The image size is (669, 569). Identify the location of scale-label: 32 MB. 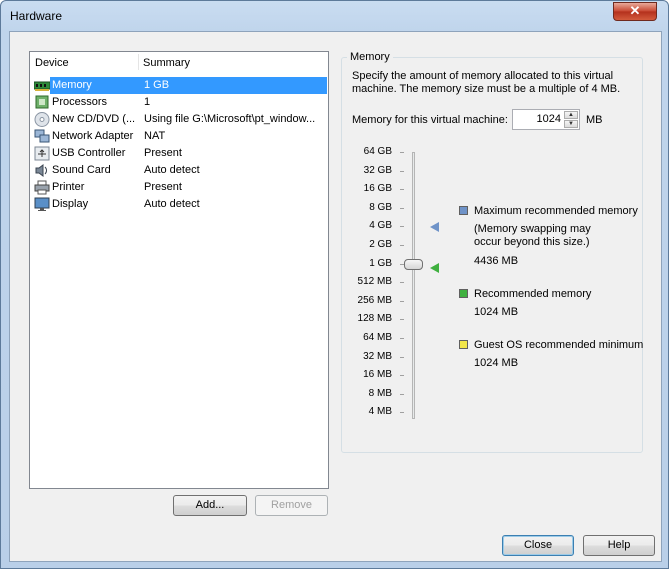
(377, 356).